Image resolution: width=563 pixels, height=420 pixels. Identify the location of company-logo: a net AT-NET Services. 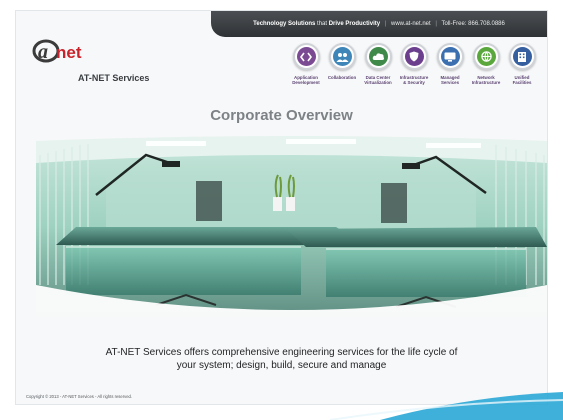
(97, 60).